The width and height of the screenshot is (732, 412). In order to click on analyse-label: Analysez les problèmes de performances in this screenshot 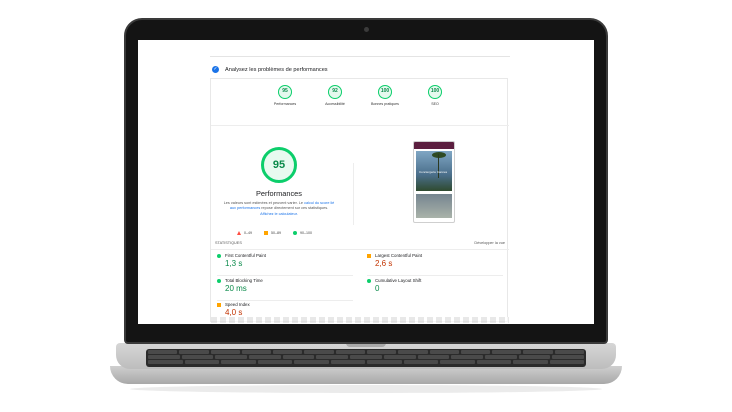, I will do `click(276, 69)`.